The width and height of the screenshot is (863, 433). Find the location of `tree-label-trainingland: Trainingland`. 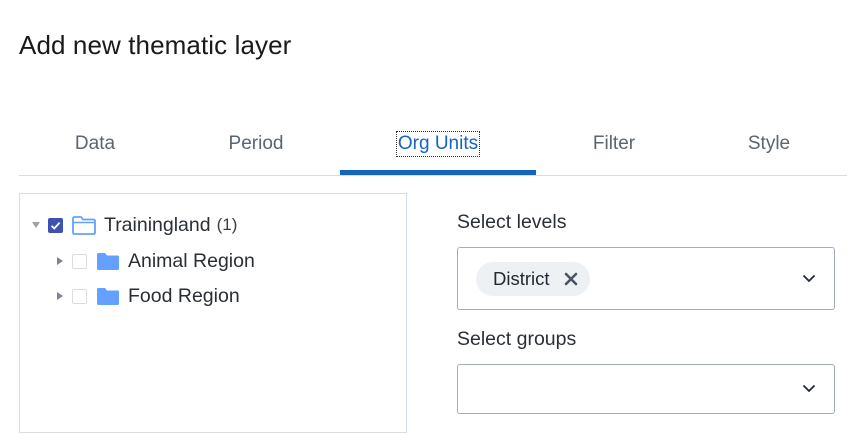

tree-label-trainingland: Trainingland is located at coordinates (157, 225).